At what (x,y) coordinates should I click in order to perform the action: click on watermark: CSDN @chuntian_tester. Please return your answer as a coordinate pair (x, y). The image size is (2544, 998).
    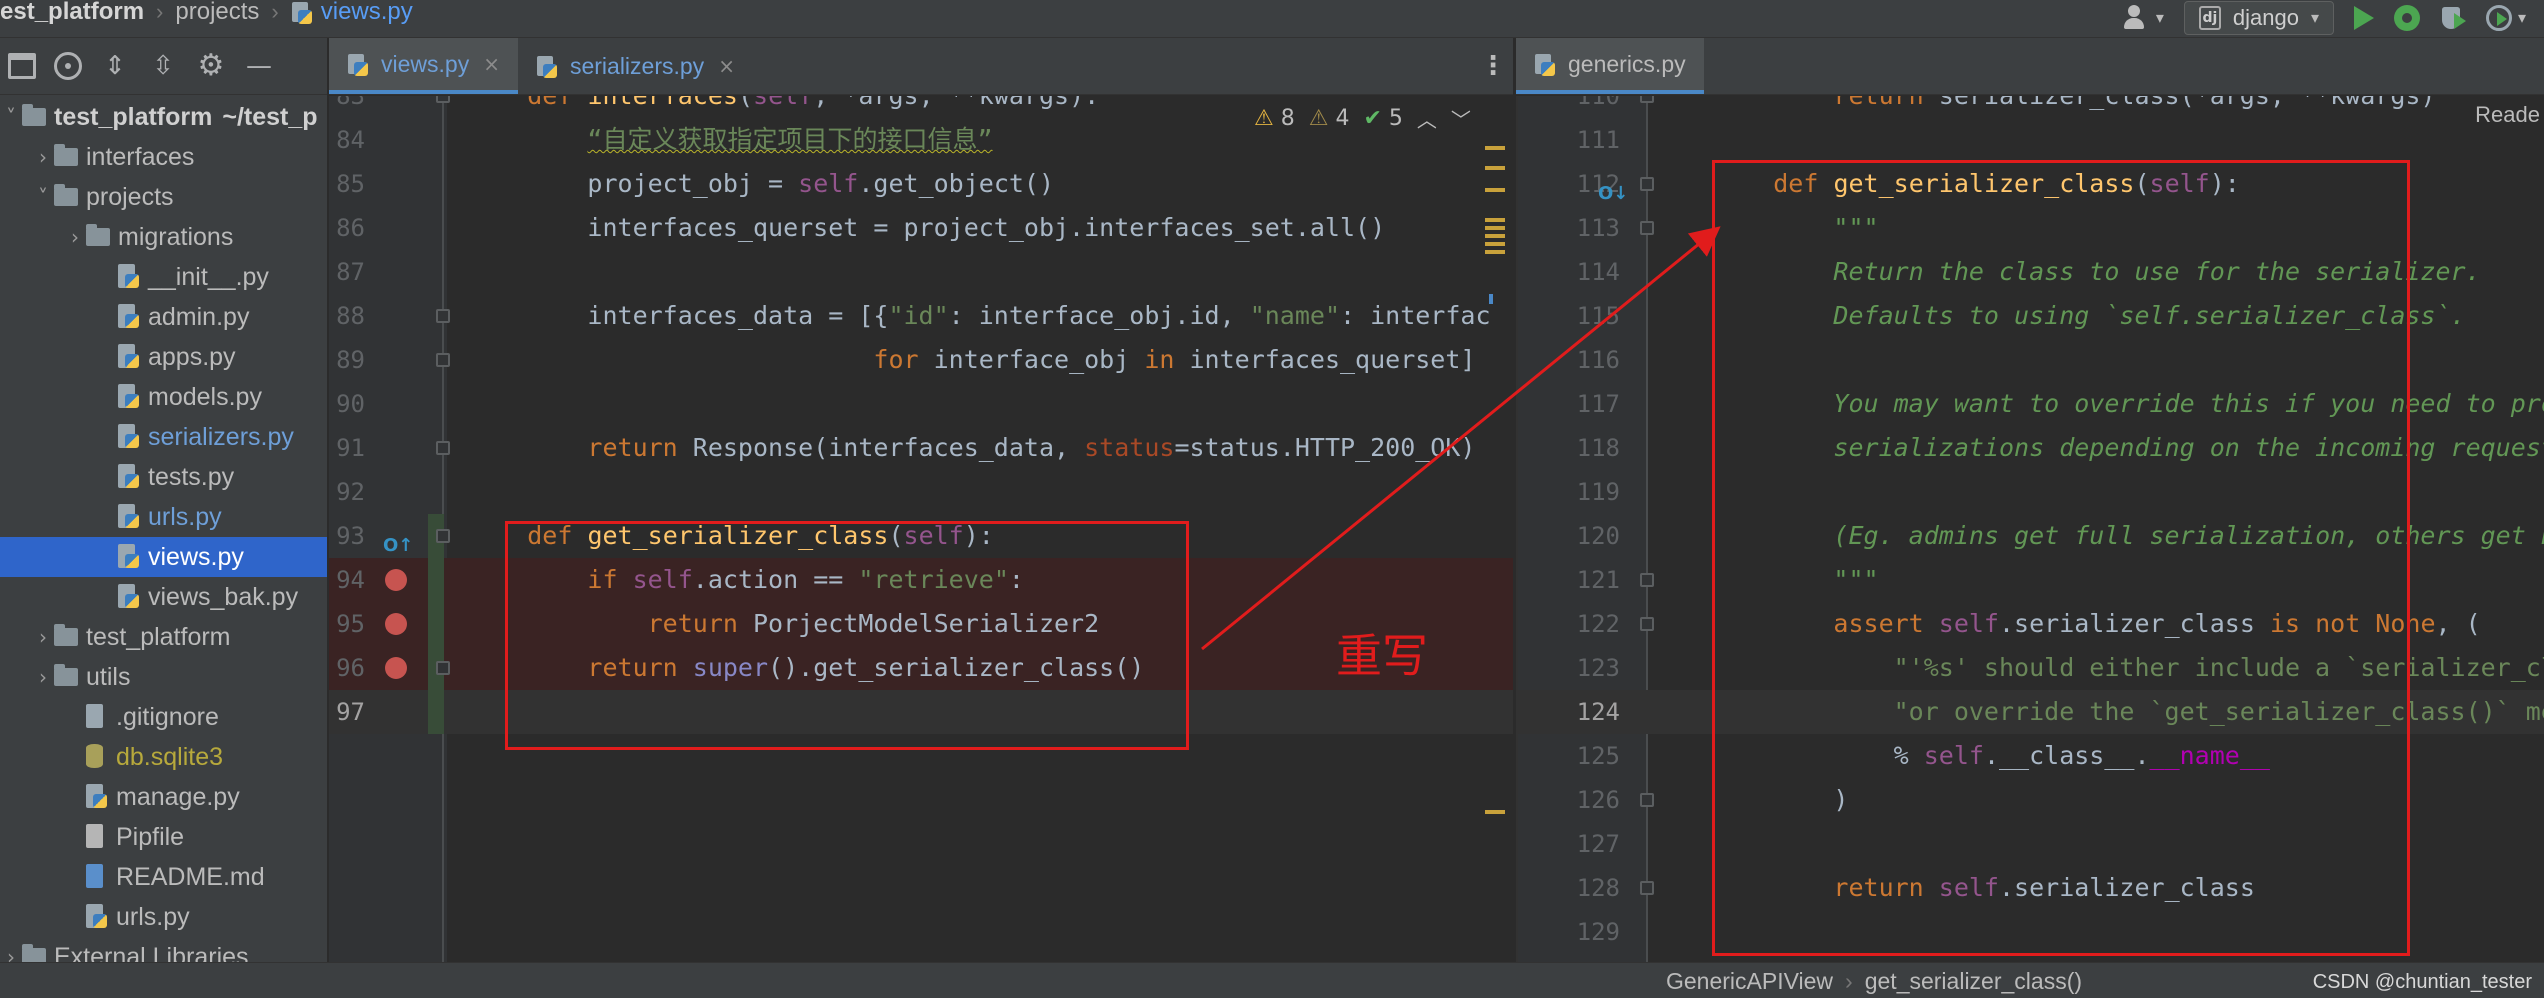
    Looking at the image, I should click on (2422, 982).